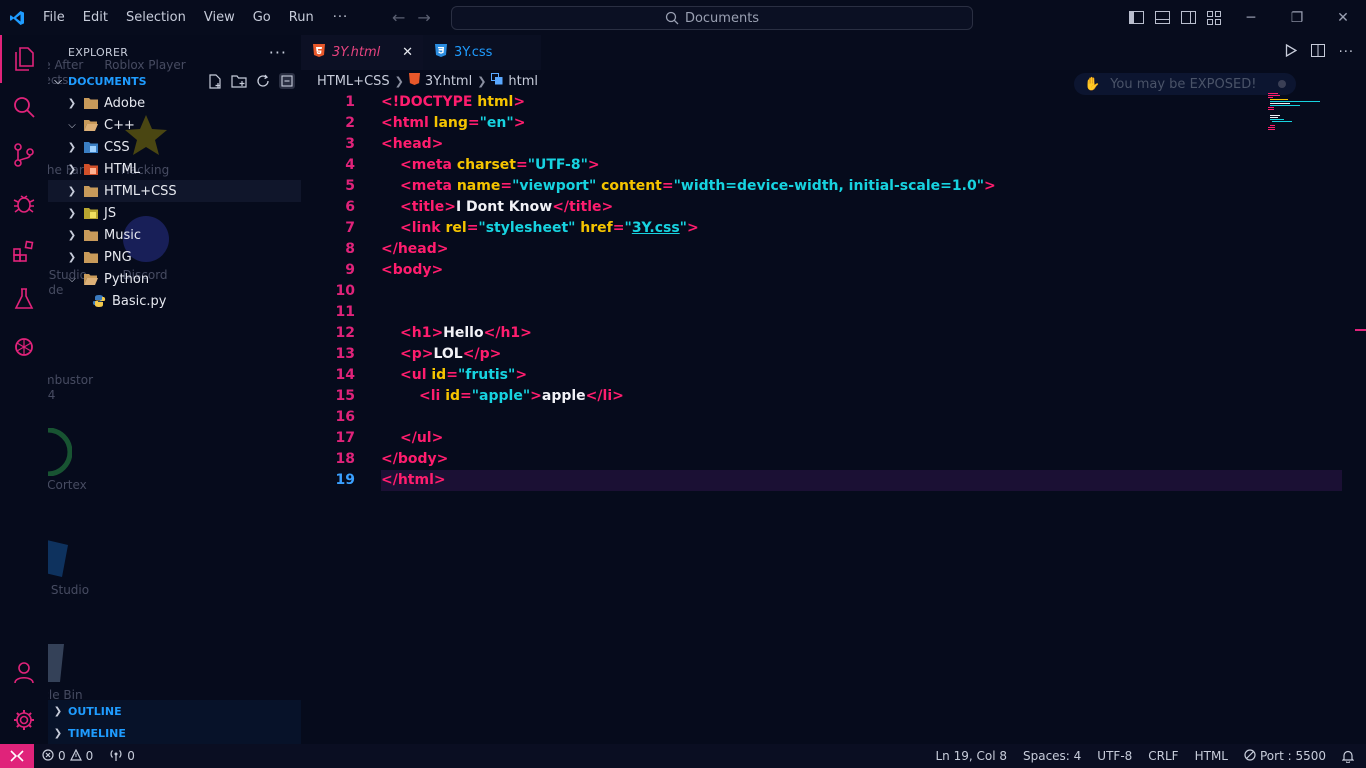  What do you see at coordinates (24, 347) in the screenshot?
I see `openai-icon` at bounding box center [24, 347].